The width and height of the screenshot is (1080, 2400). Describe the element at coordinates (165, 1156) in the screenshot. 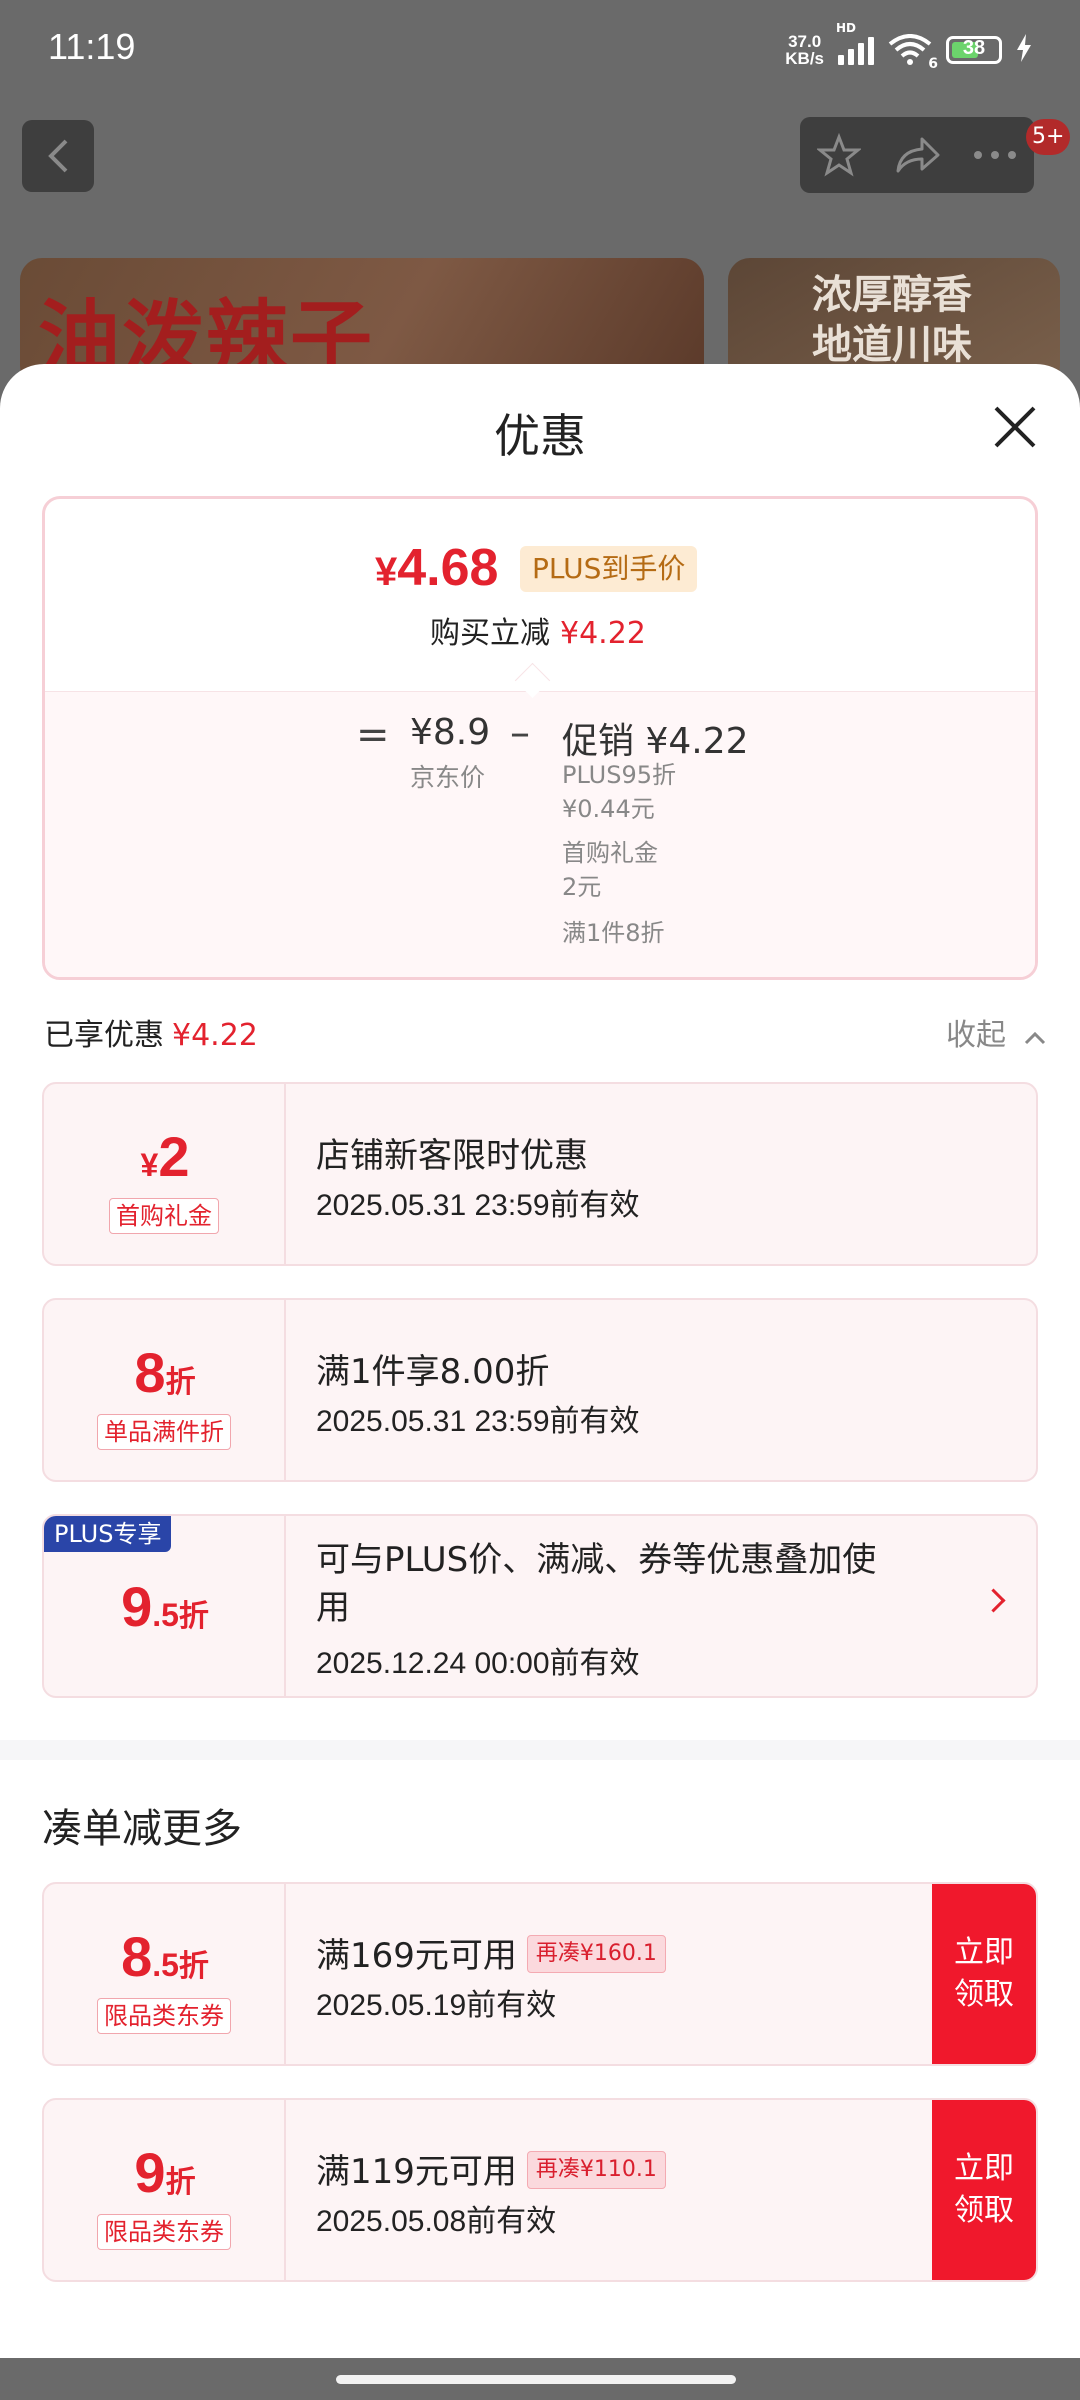

I see `coupon-amount: ¥2` at that location.